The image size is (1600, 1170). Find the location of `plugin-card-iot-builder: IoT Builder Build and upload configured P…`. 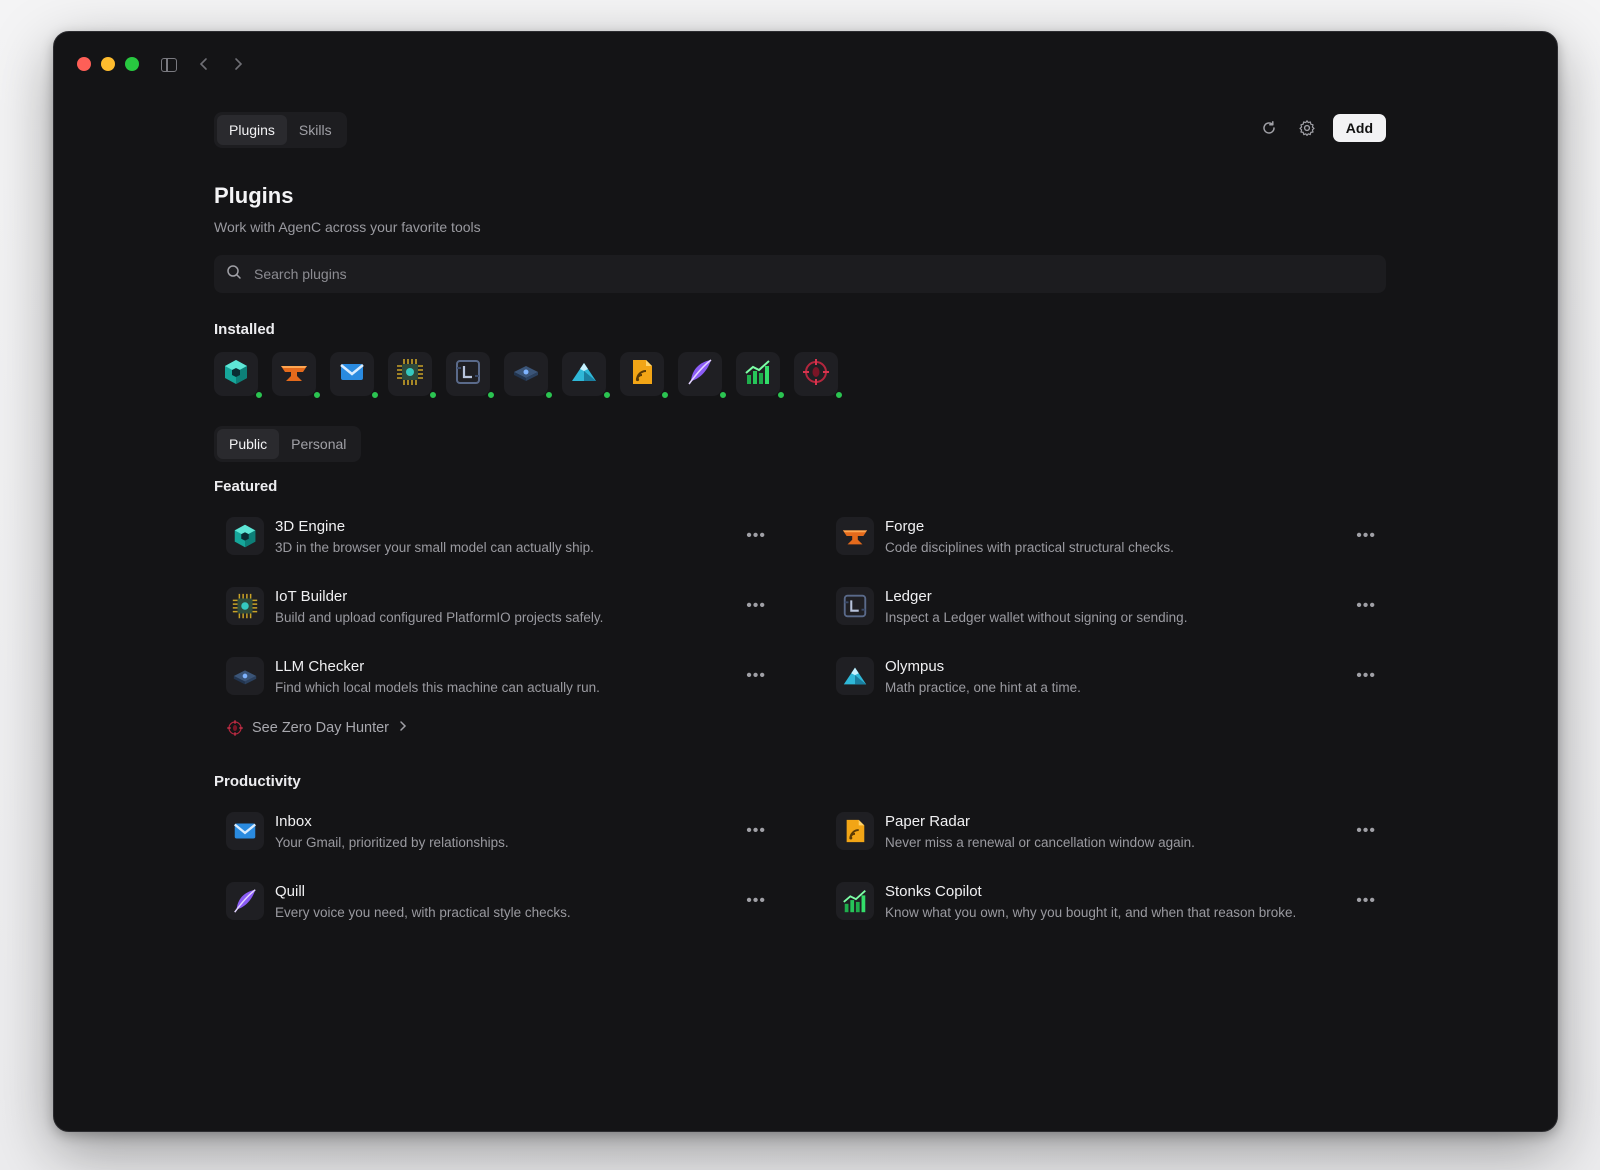

plugin-card-iot-builder: IoT Builder Build and upload configured P… is located at coordinates (495, 606).